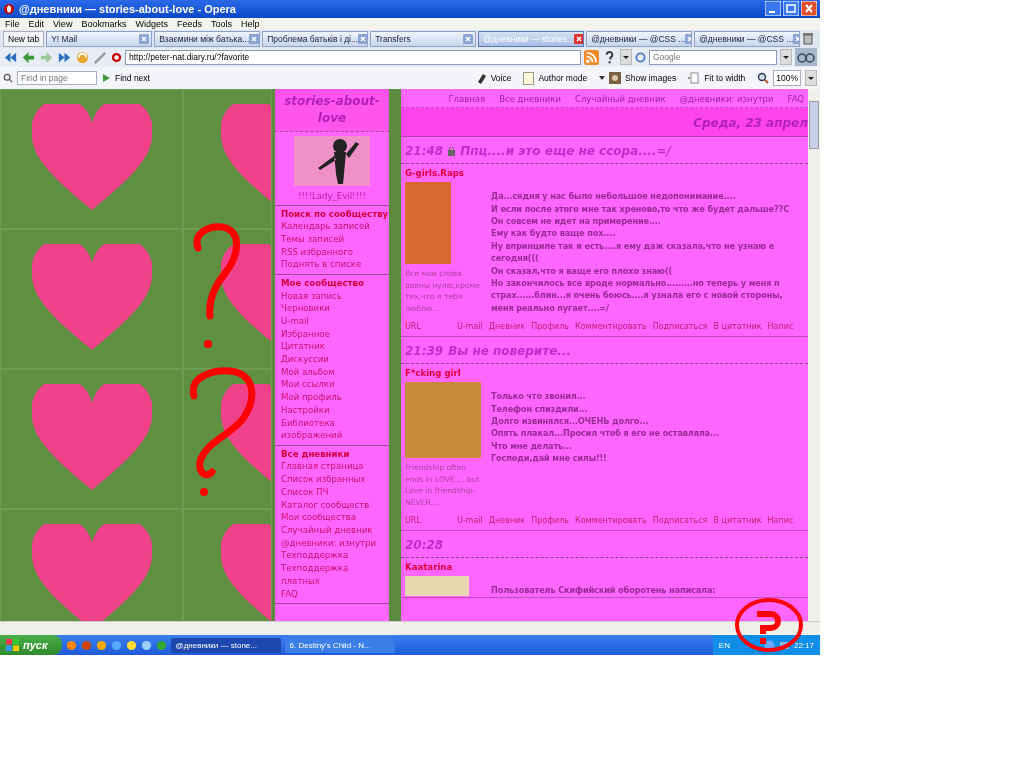 Image resolution: width=1024 pixels, height=768 pixels. Describe the element at coordinates (467, 99) in the screenshot. I see `nav-link: Главная` at that location.